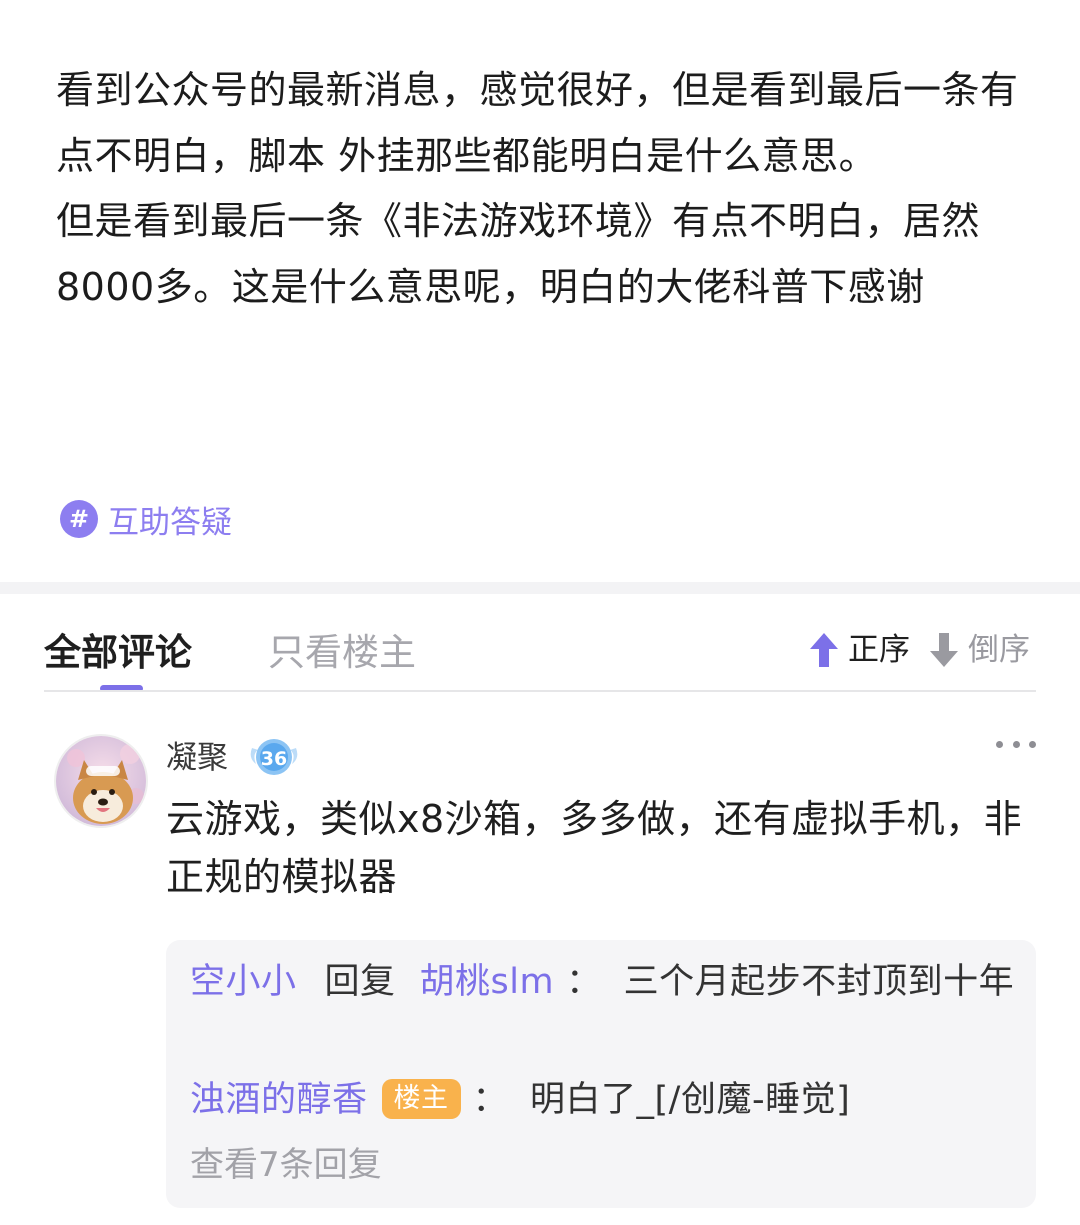  I want to click on reply-text: 明白了_[/创魔-睡觉], so click(690, 1100).